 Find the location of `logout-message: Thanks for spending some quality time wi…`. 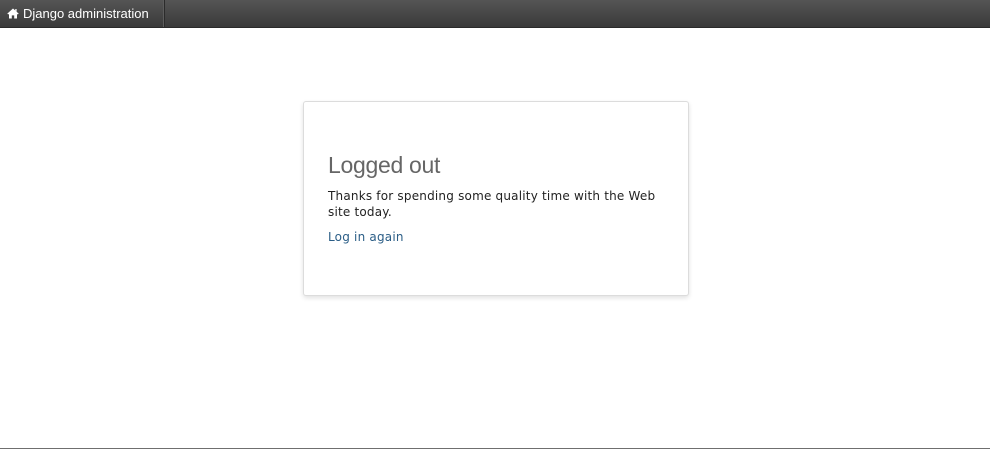

logout-message: Thanks for spending some quality time wi… is located at coordinates (492, 204).